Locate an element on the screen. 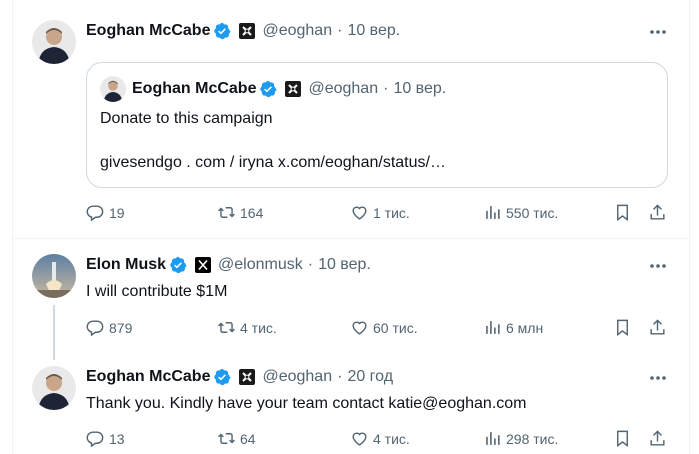 This screenshot has width=699, height=454. repost-button: 4 тис. is located at coordinates (247, 327).